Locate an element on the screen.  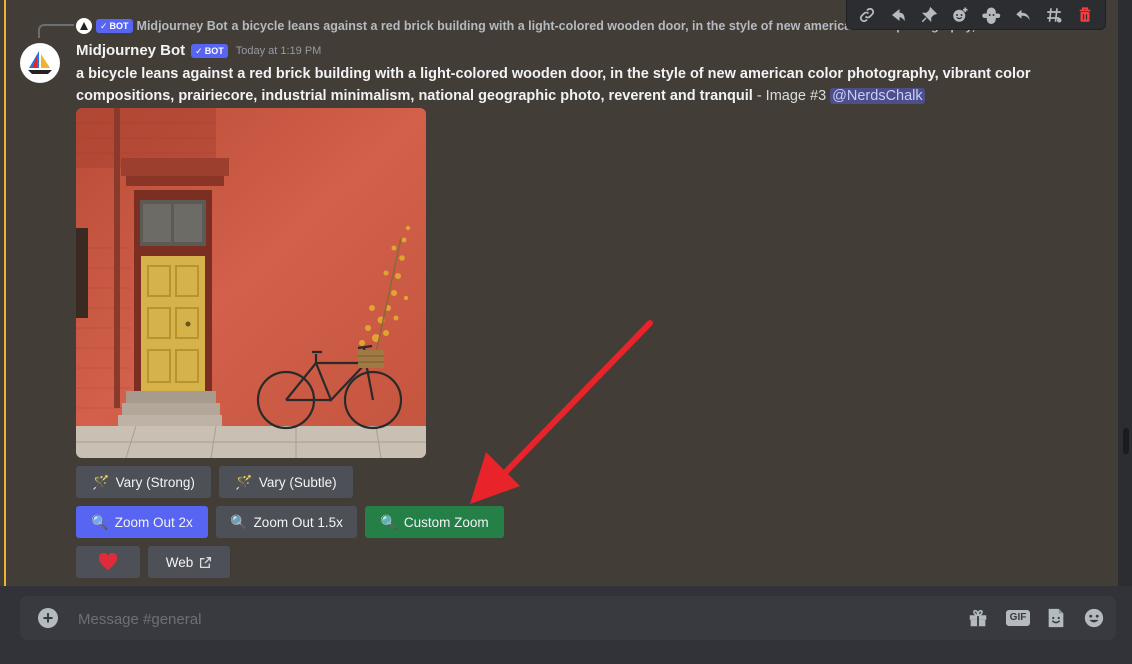
custom-zoom-button: 🔍 Custom Zoom is located at coordinates (434, 522).